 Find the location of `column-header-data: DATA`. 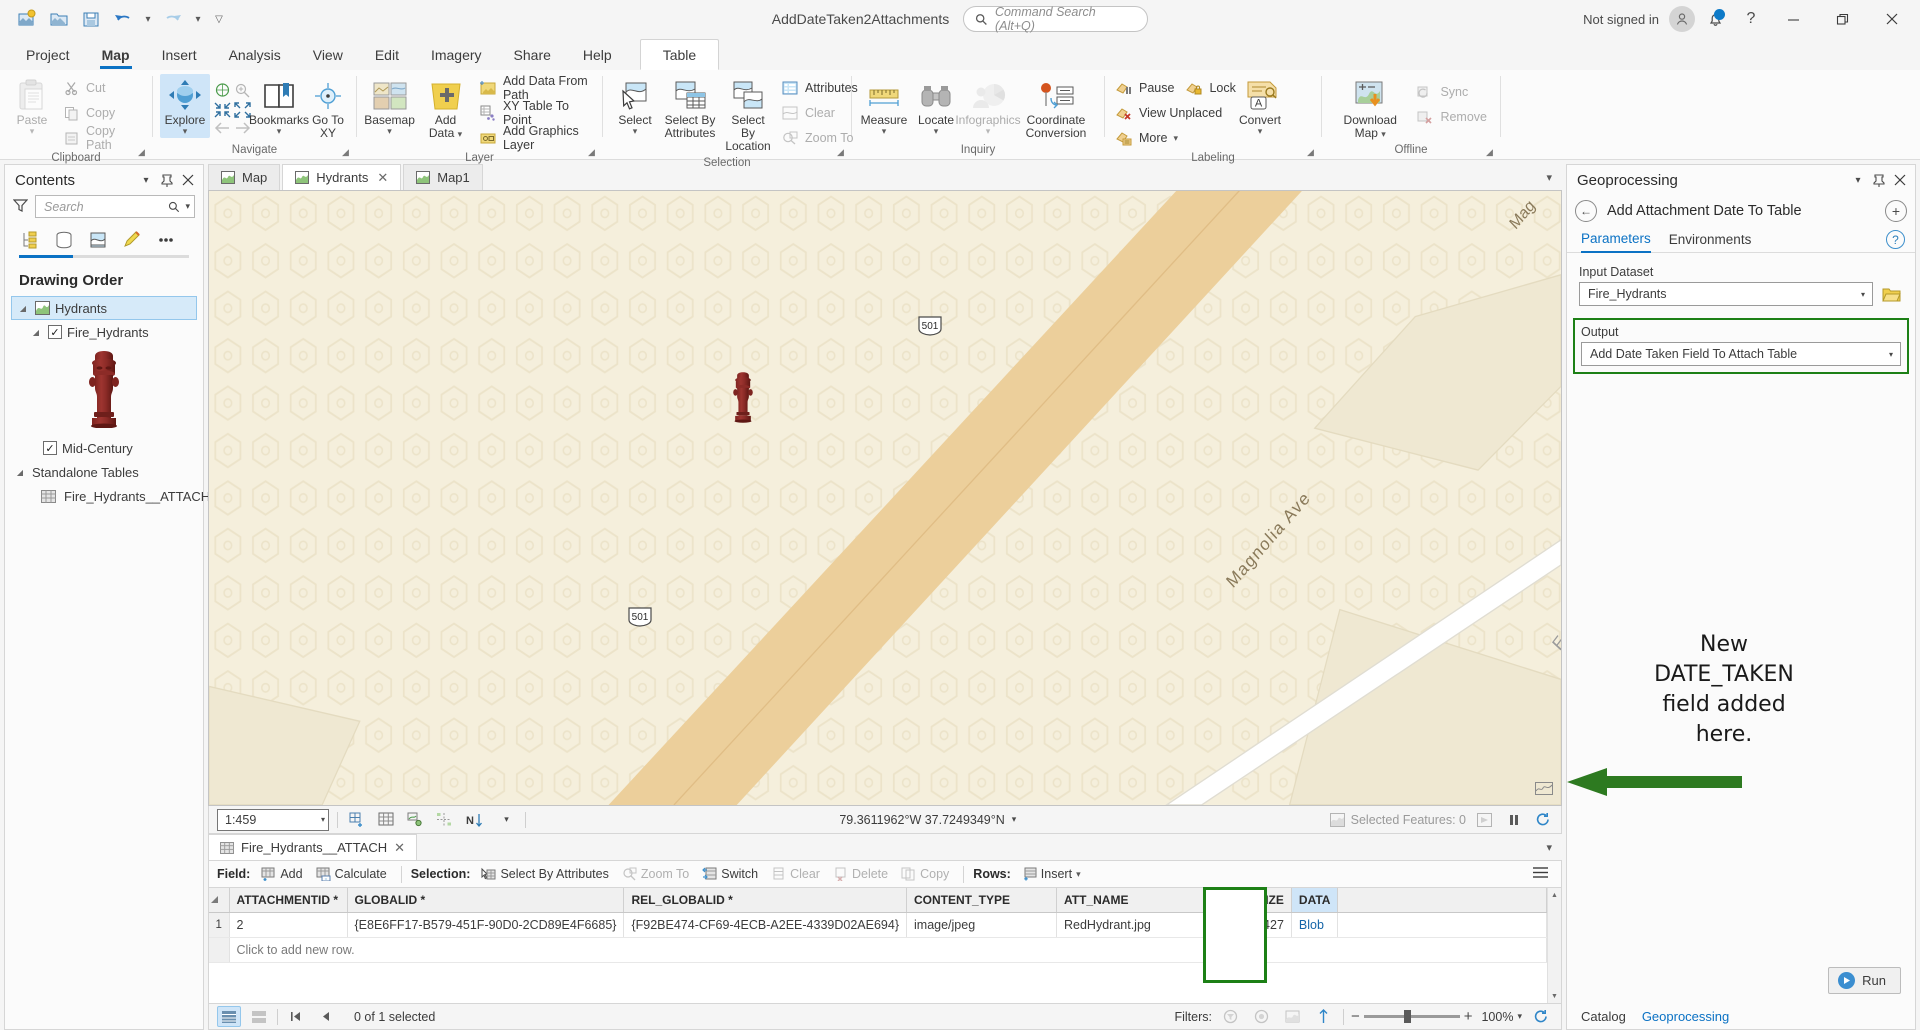

column-header-data: DATA is located at coordinates (1315, 900).